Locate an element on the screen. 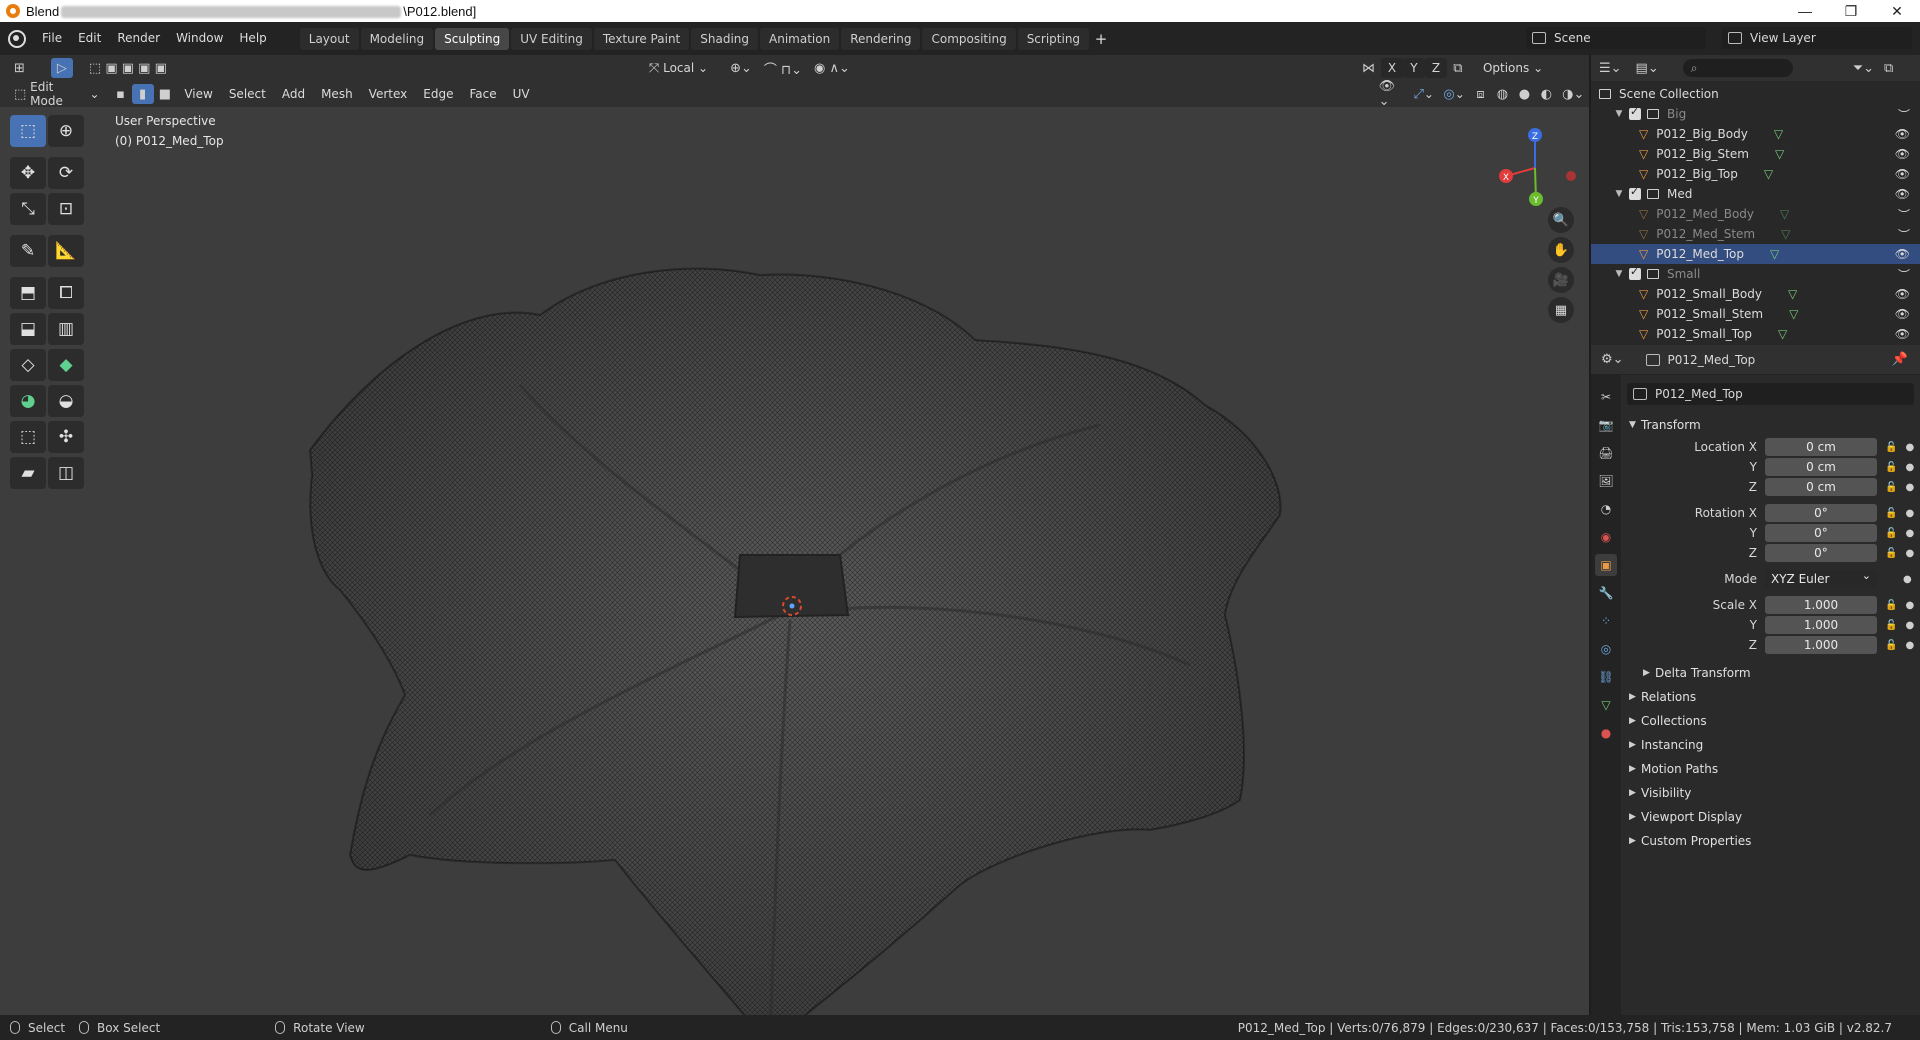 The height and width of the screenshot is (1040, 1920). transform-orientation-dropdown: ⤧ Local ⌄ is located at coordinates (678, 68).